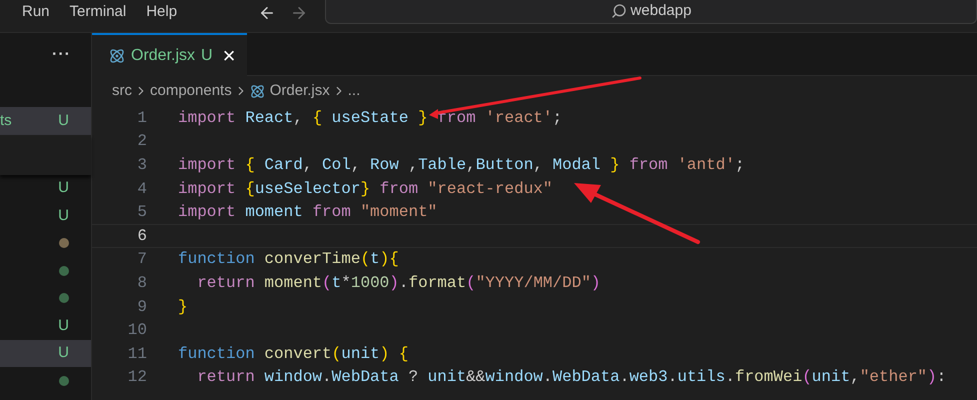 This screenshot has width=977, height=400. I want to click on menu-item: Terminal, so click(98, 12).